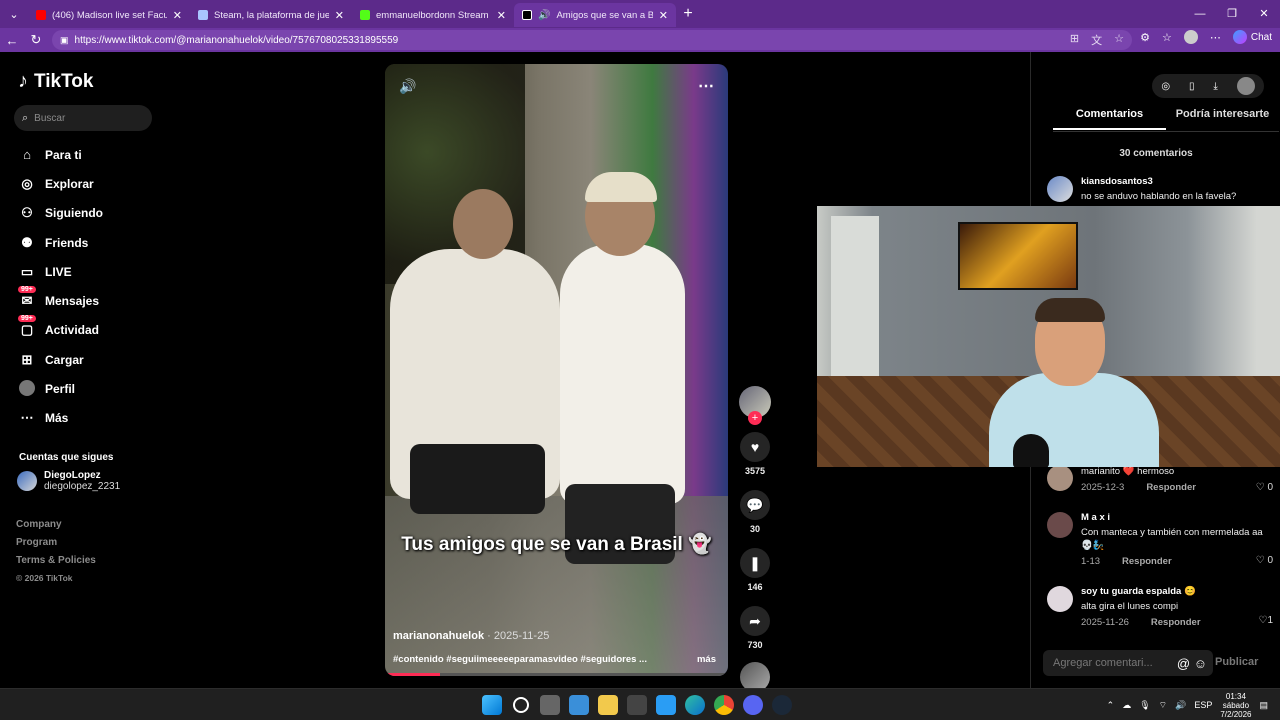  Describe the element at coordinates (56, 546) in the screenshot. I see `footer-link-program: Program` at that location.